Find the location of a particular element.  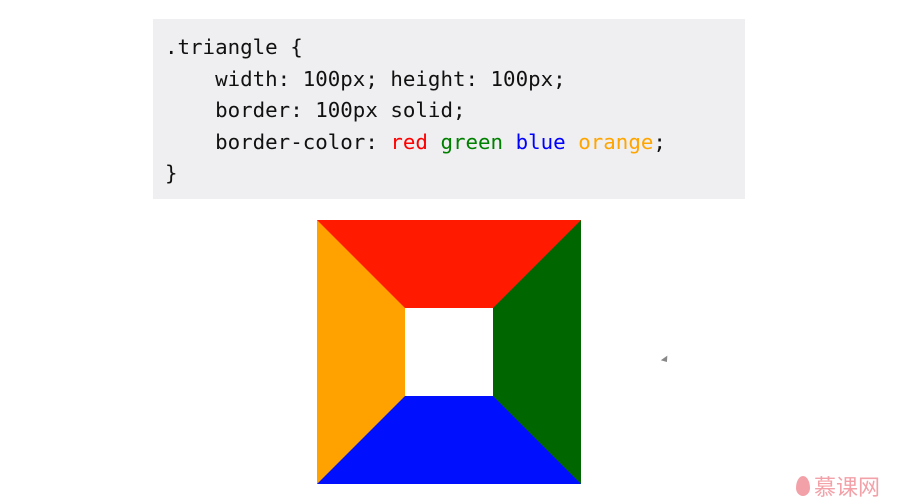

code-text: ; is located at coordinates (659, 141).